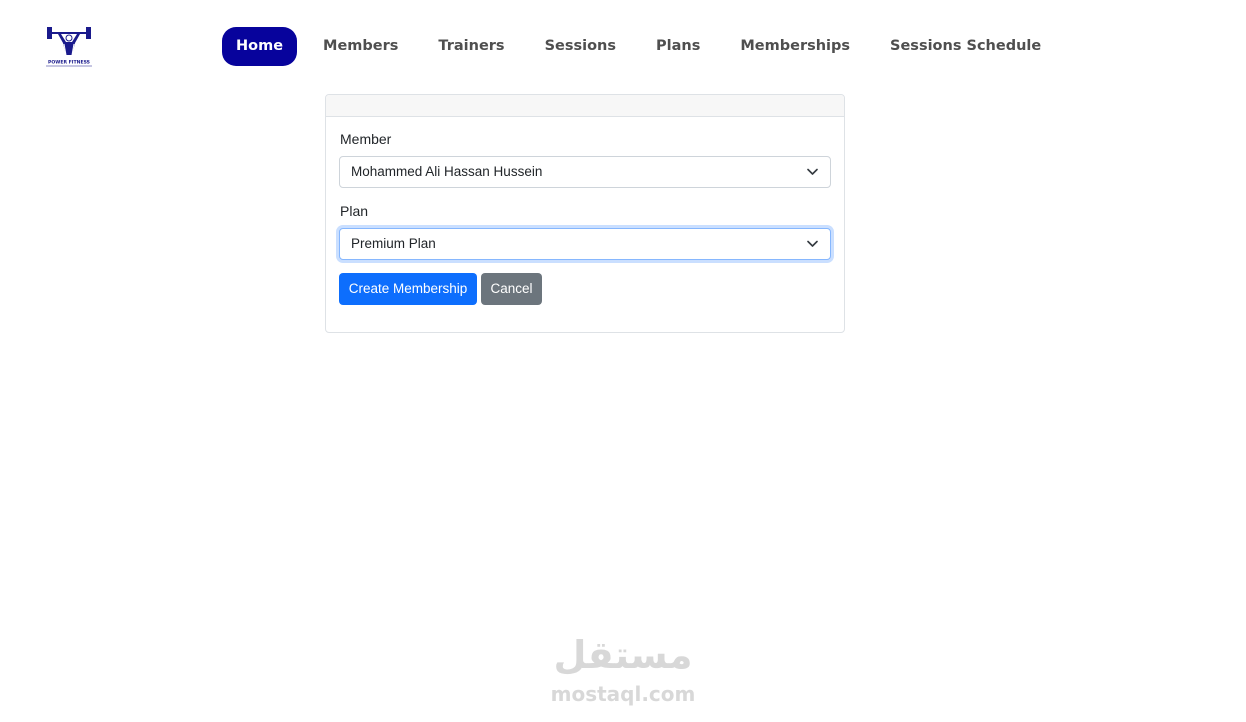  What do you see at coordinates (585, 172) in the screenshot?
I see `member-select: Mohammed Ali Hassan Hussein` at bounding box center [585, 172].